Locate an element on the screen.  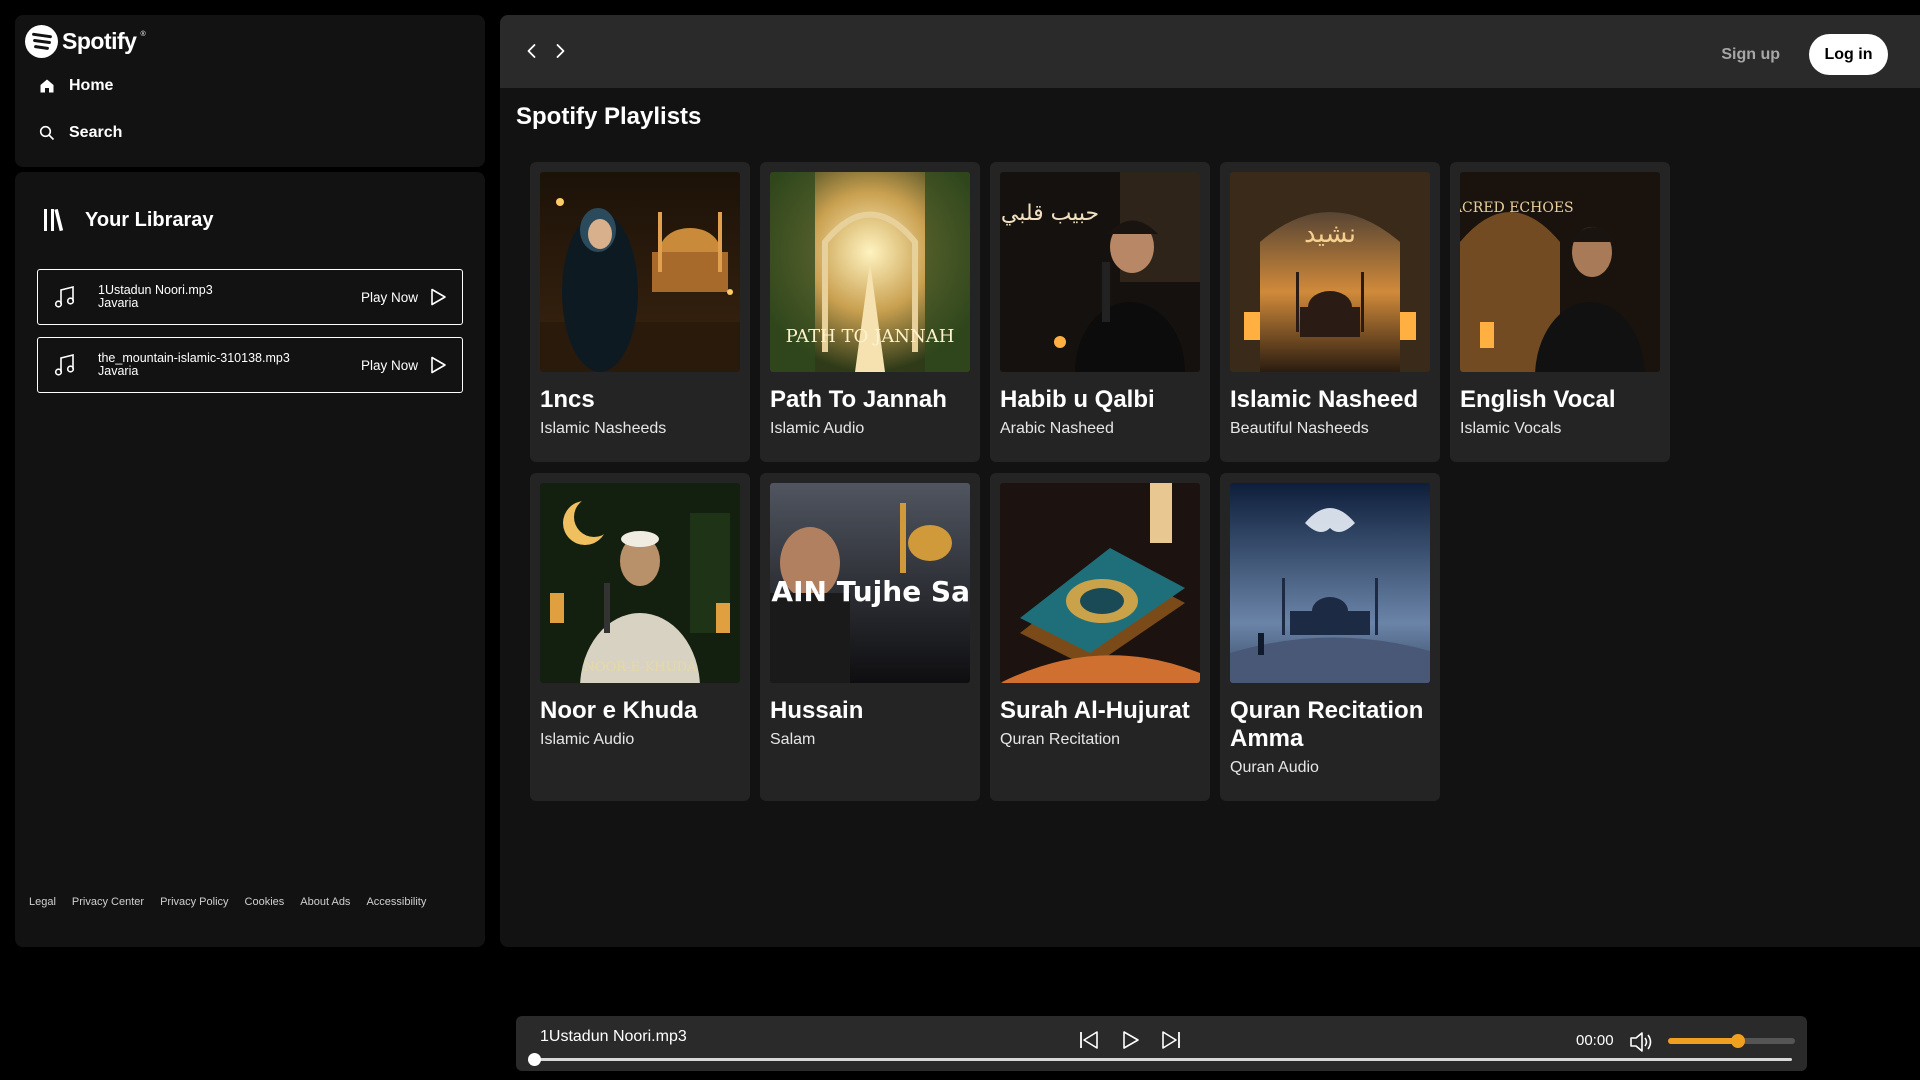
library-track-item: 1Ustadun Noori.mp3 Javaria Play Now is located at coordinates (250, 297).